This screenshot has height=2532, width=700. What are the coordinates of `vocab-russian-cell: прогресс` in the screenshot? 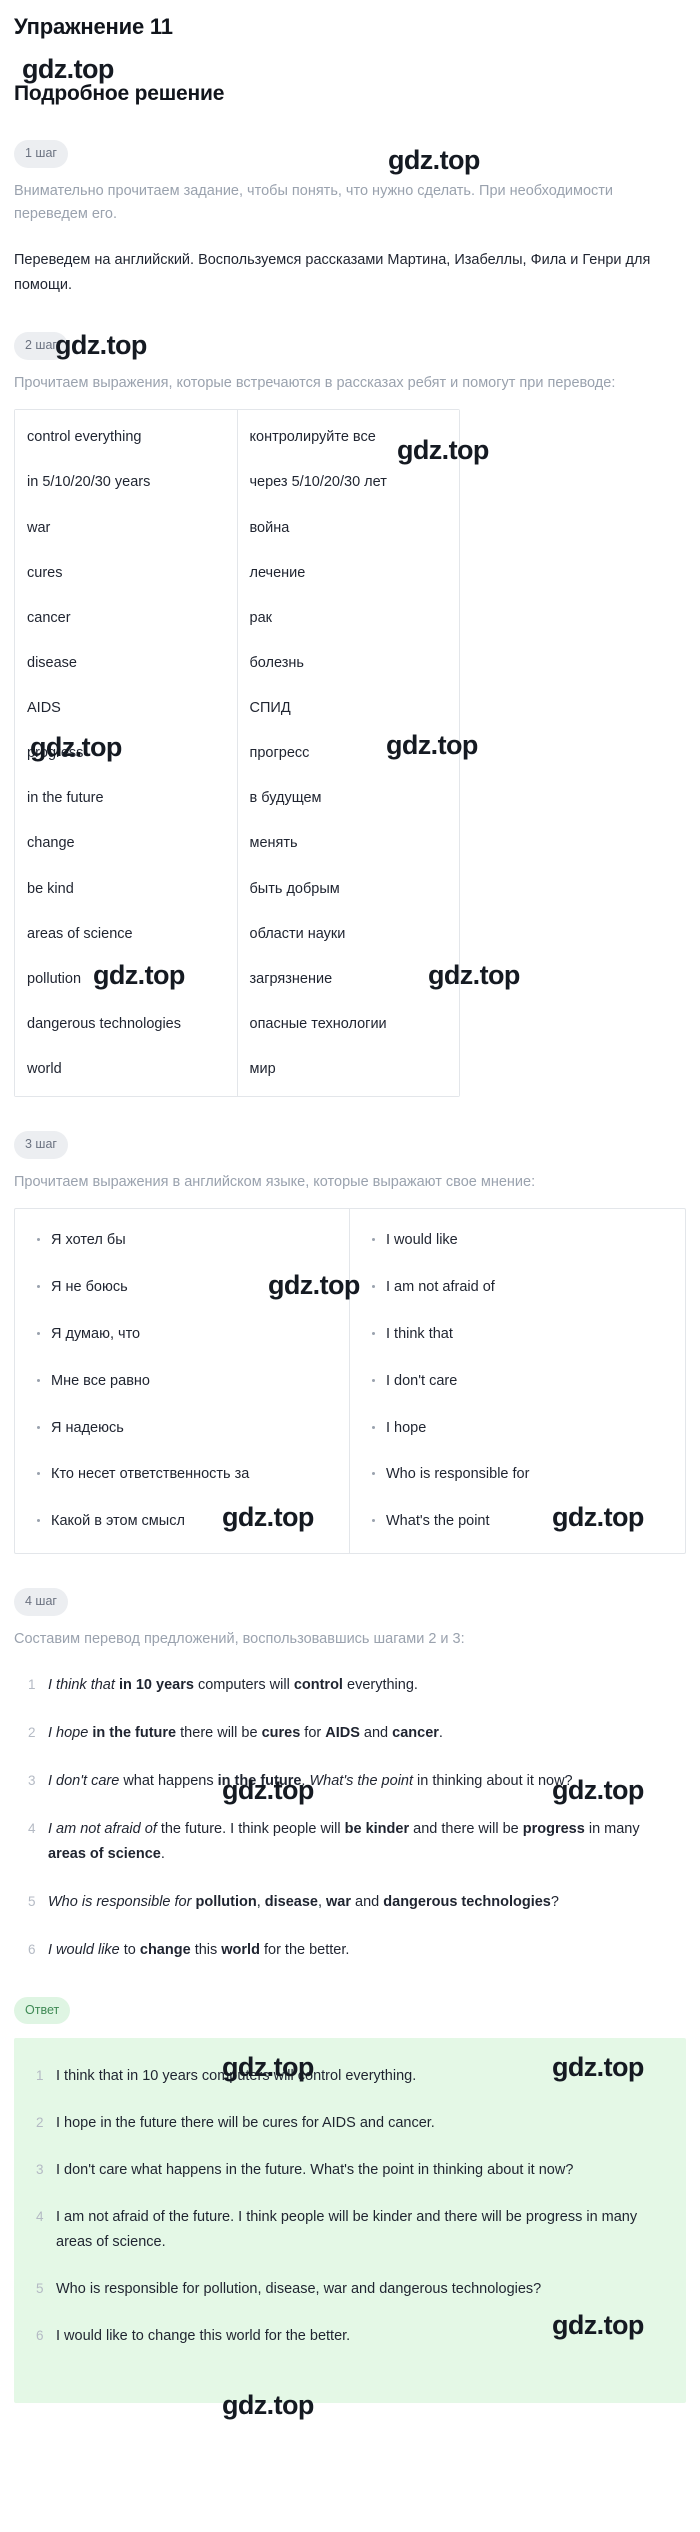 It's located at (348, 753).